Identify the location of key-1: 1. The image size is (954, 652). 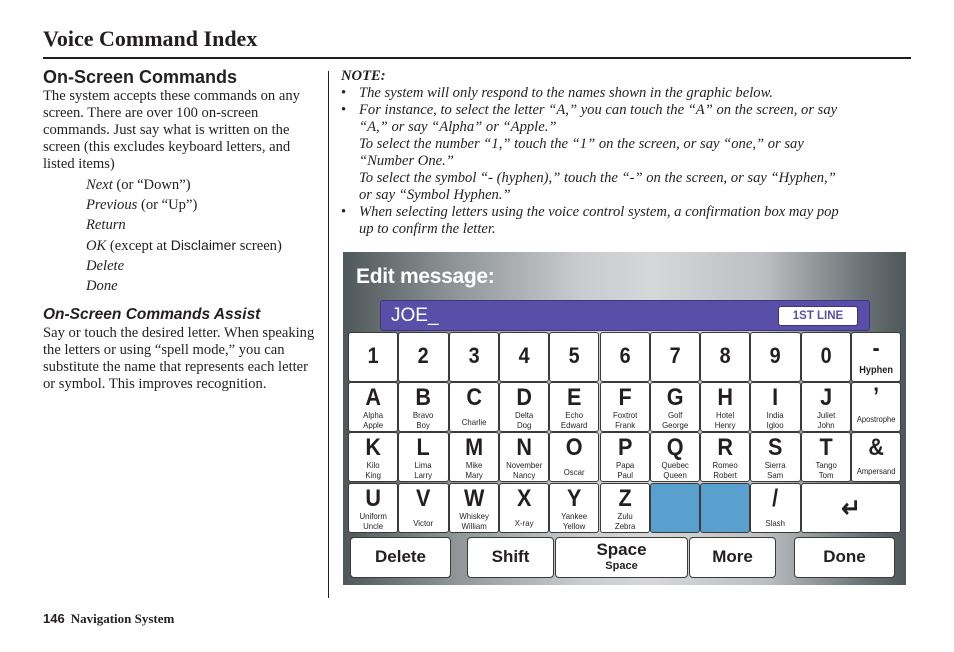
(373, 357).